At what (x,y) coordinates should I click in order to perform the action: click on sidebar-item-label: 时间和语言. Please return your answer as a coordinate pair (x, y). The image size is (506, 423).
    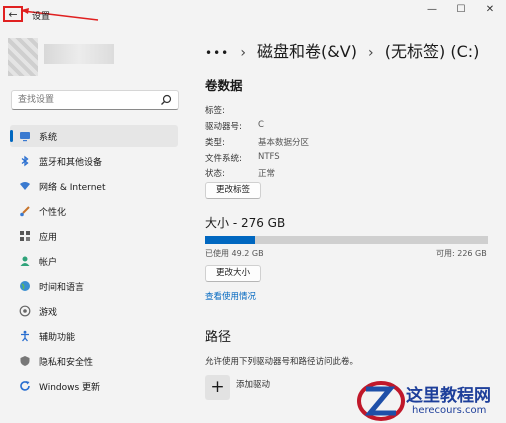
    Looking at the image, I should click on (62, 288).